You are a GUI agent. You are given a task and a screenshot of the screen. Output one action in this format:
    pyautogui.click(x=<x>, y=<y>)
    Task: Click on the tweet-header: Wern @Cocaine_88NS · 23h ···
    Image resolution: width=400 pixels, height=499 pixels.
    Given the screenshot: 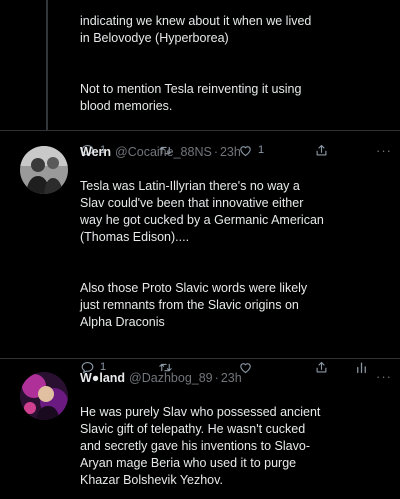 What is the action you would take?
    pyautogui.click(x=236, y=151)
    